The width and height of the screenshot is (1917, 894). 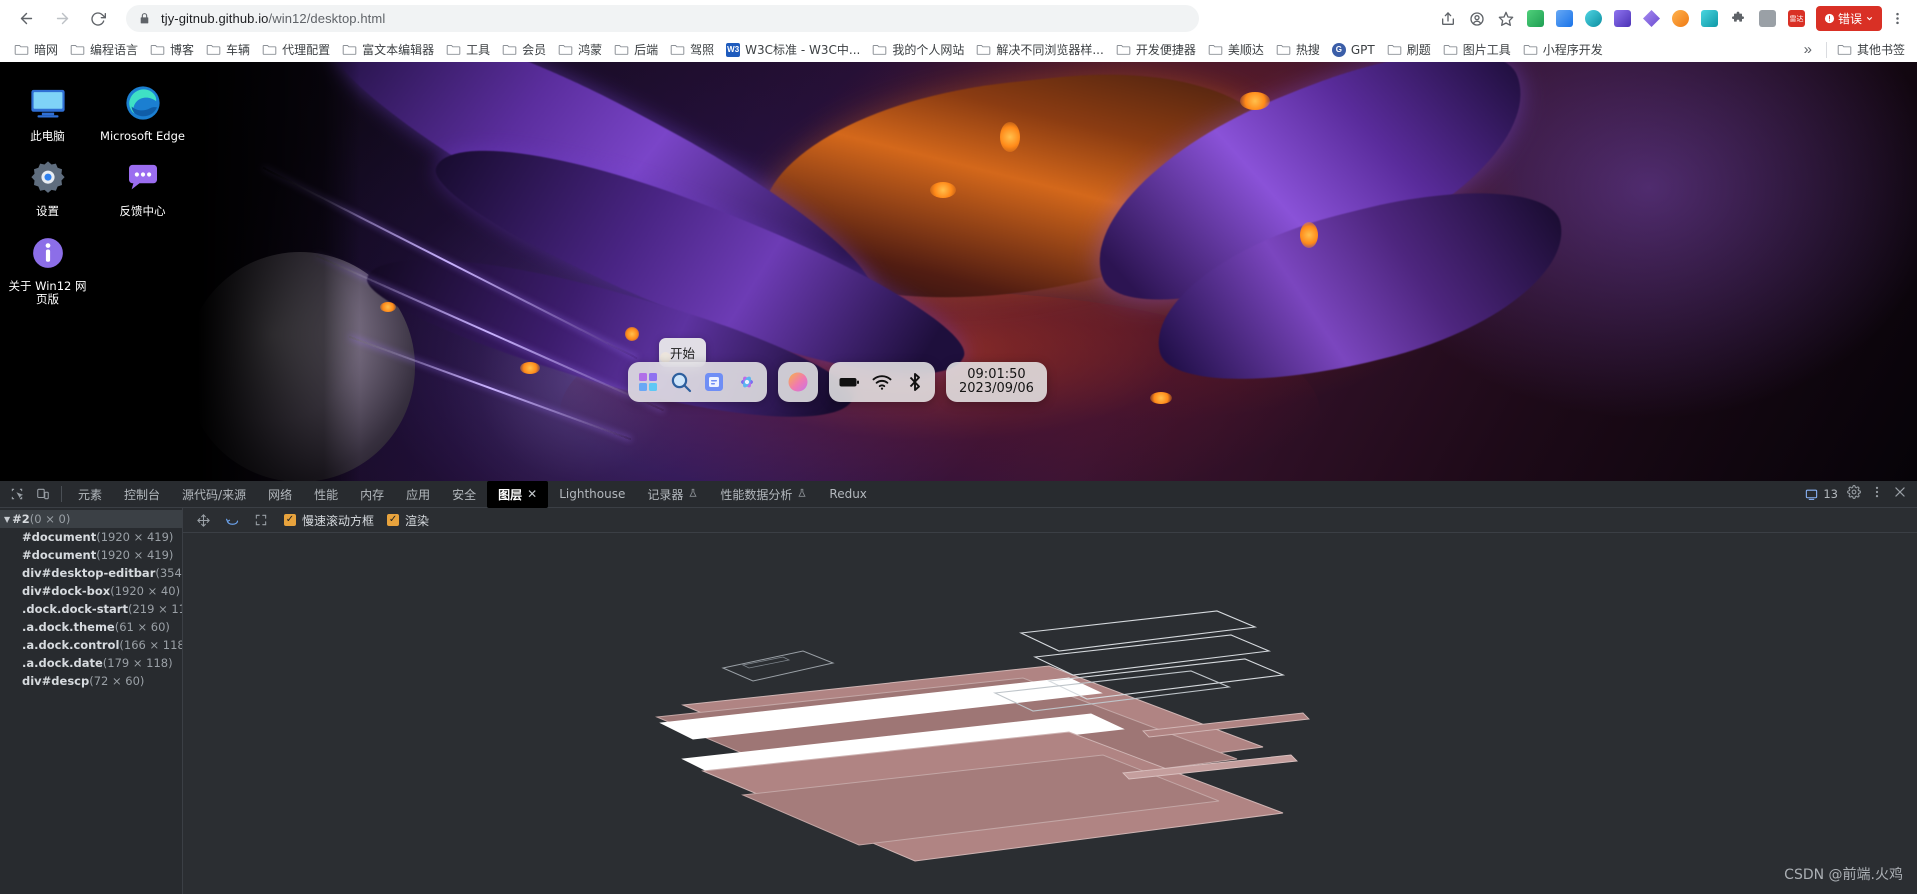 What do you see at coordinates (91, 609) in the screenshot?
I see `layer-tree-row: .dock.dock-start(219 × 118)` at bounding box center [91, 609].